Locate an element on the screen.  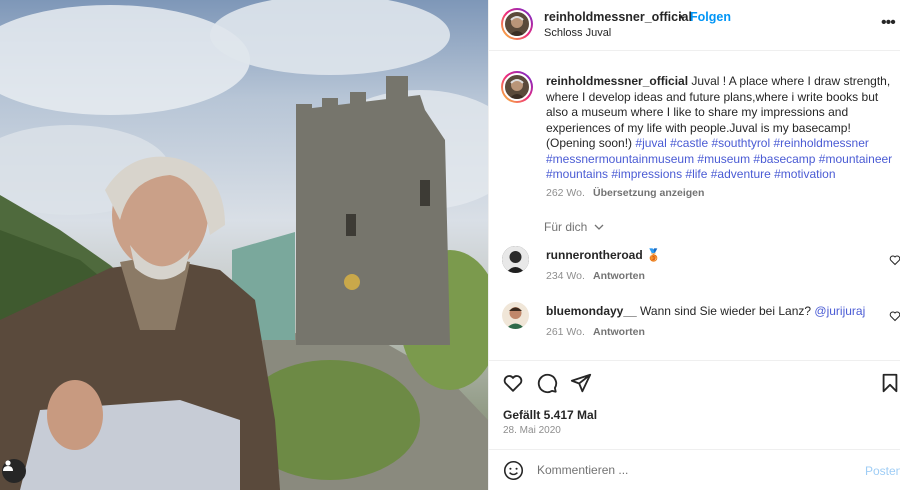
likes-count: Gefällt 5.417 Mal is located at coordinates (550, 415).